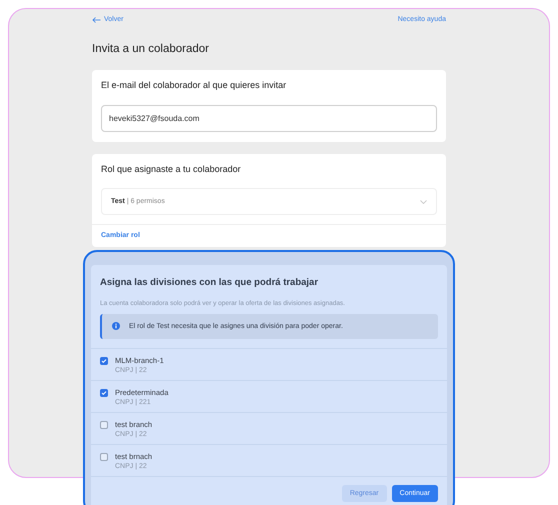 This screenshot has width=558, height=505. Describe the element at coordinates (171, 168) in the screenshot. I see `card-heading: Rol que asignaste a tu colaborador` at that location.